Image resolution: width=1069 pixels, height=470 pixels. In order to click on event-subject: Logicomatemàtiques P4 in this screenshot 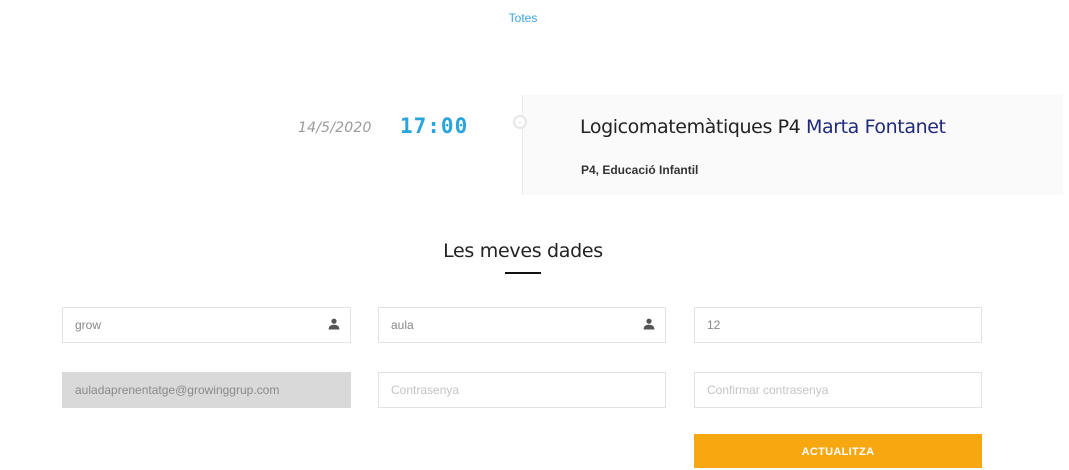, I will do `click(690, 127)`.